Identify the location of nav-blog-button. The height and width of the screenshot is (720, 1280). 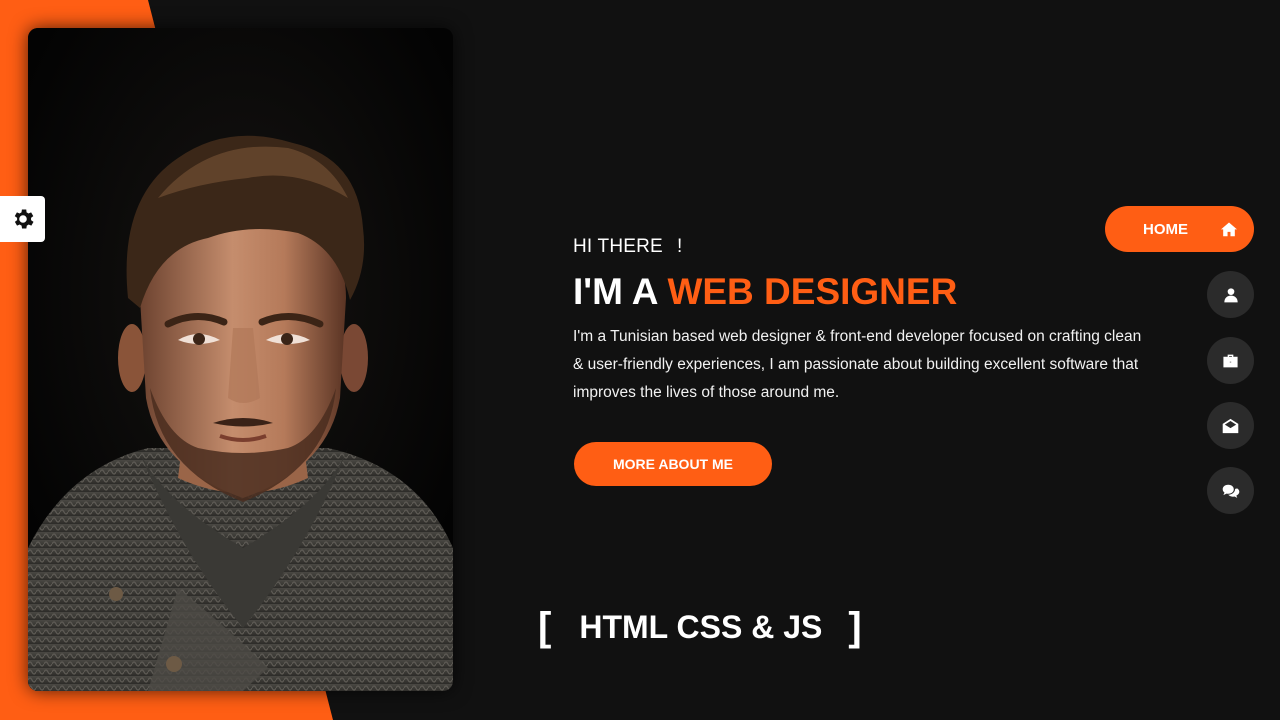
(1230, 490).